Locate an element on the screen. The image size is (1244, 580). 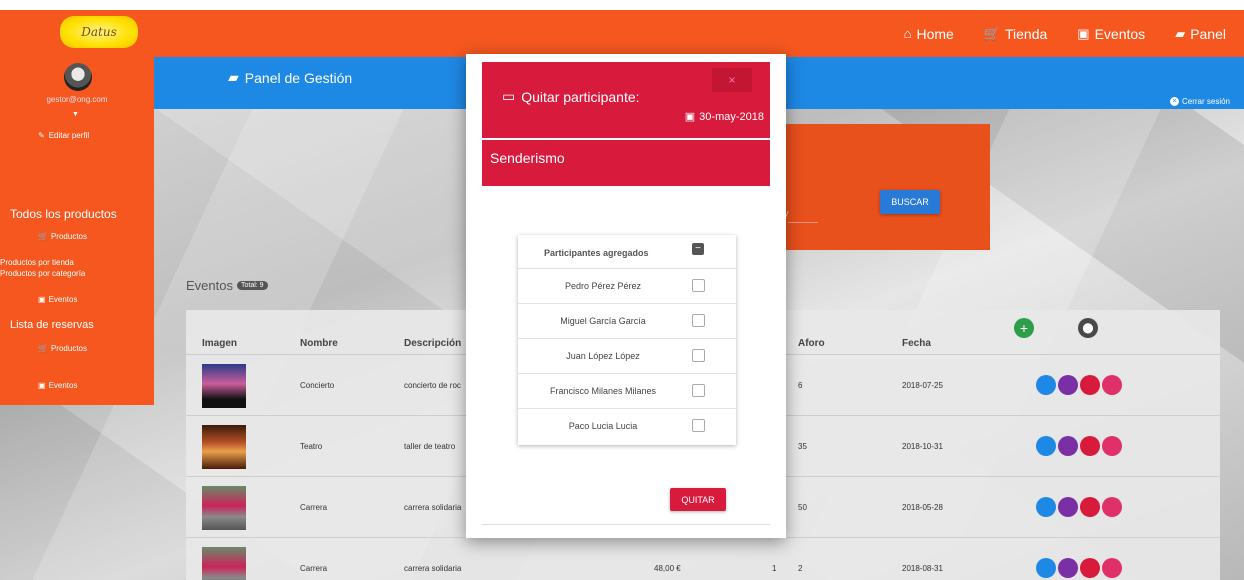
edit-profile-link: ✎ Editar perfil is located at coordinates (63, 135).